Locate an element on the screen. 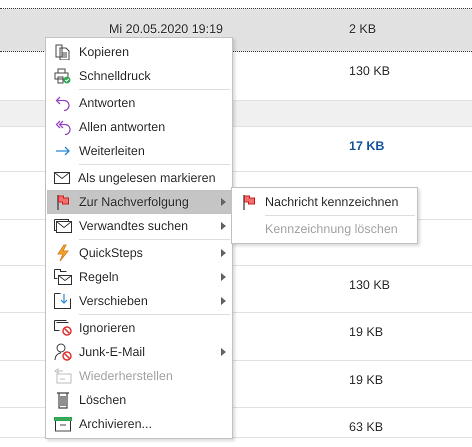 The height and width of the screenshot is (447, 472). trash-icon is located at coordinates (63, 400).